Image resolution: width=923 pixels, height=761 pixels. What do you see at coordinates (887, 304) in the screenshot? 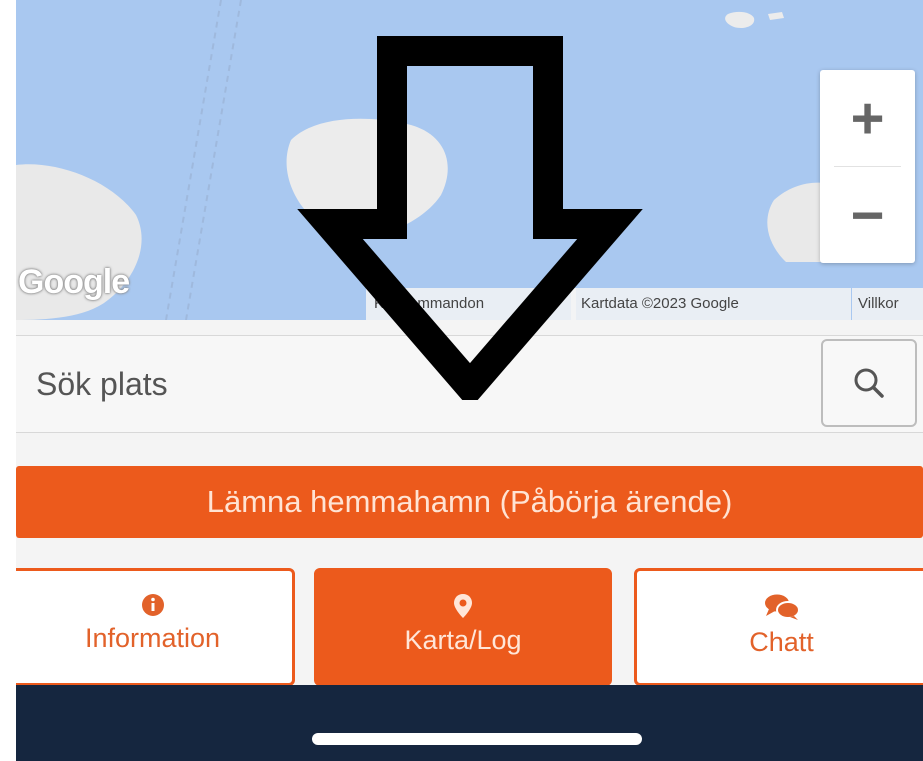
I see `terms-link: Villkor` at bounding box center [887, 304].